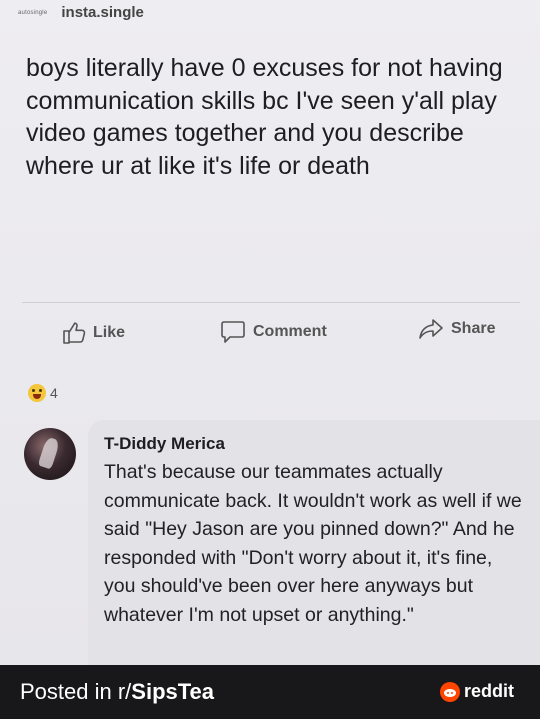 The height and width of the screenshot is (719, 540). What do you see at coordinates (164, 444) in the screenshot?
I see `comment-author: T-Diddy Merica` at bounding box center [164, 444].